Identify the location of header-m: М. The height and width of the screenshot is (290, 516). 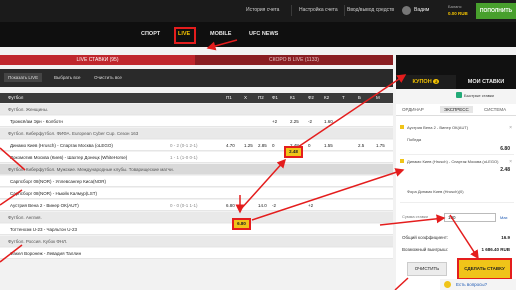
(378, 97).